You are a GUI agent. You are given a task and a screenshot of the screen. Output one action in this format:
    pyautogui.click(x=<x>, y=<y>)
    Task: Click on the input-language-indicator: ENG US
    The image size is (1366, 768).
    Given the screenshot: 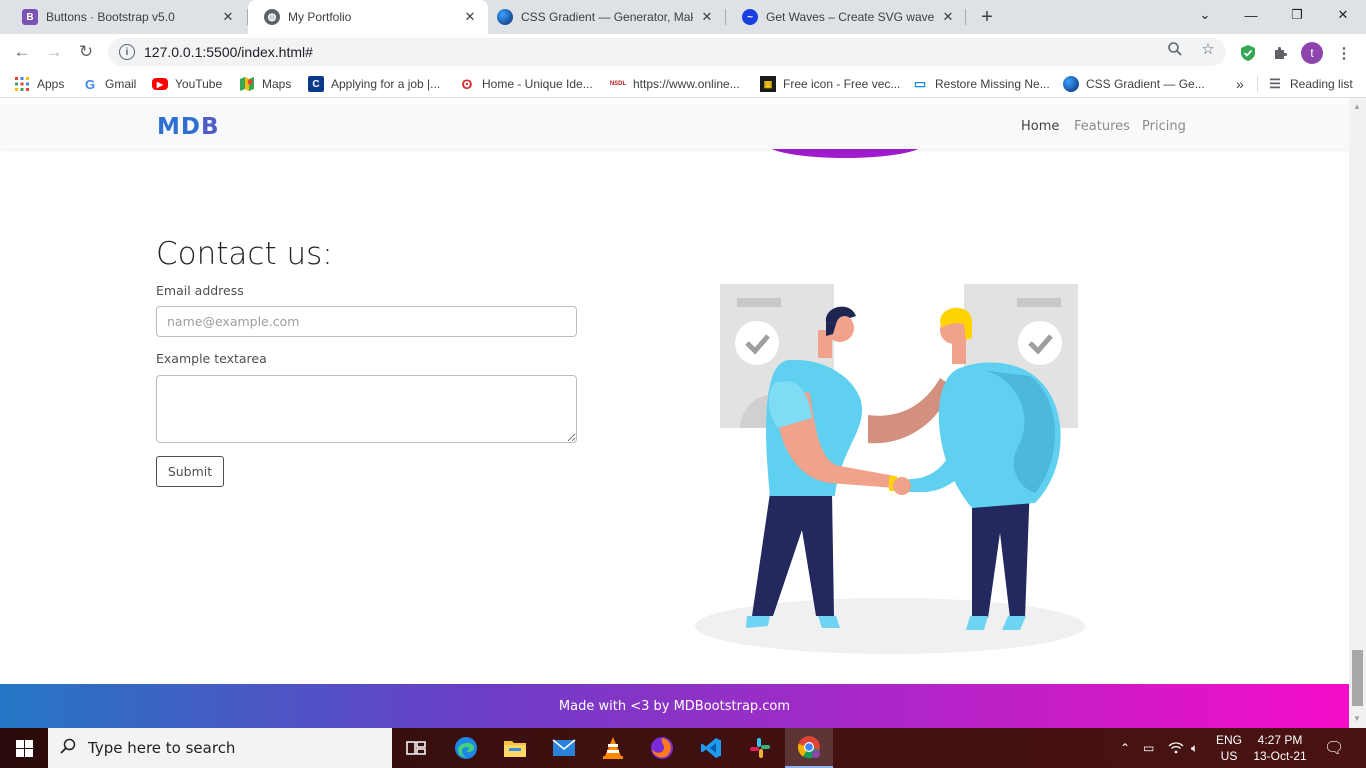 What is the action you would take?
    pyautogui.click(x=1229, y=748)
    